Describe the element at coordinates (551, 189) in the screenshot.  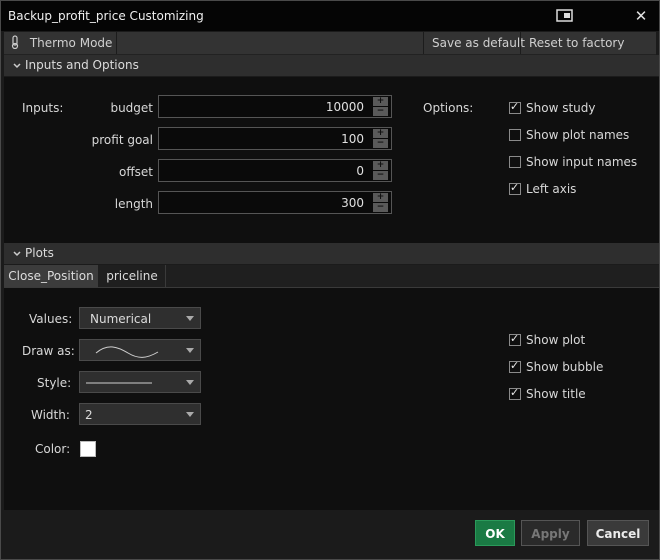
I see `left-axis-label: Left axis` at that location.